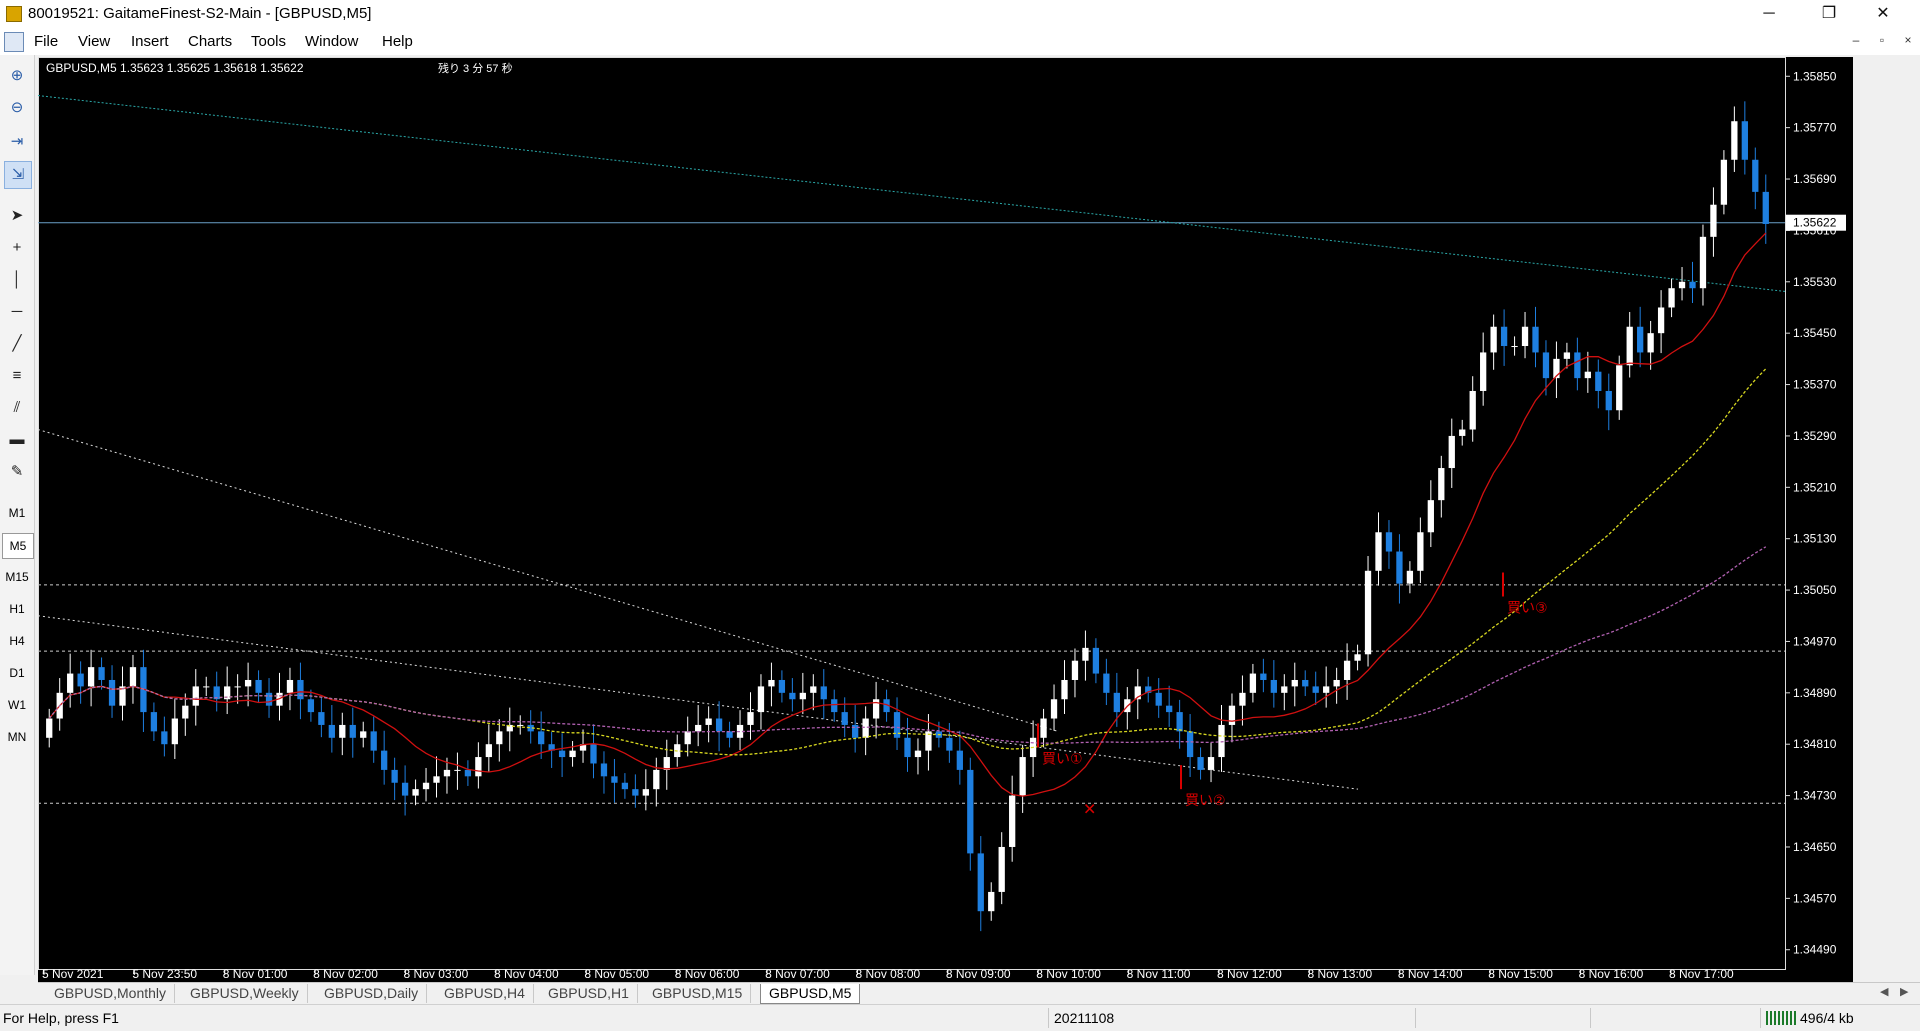  Describe the element at coordinates (111, 993) in the screenshot. I see `tab-gbpusd-monthly: GBPUSD,Monthly` at that location.